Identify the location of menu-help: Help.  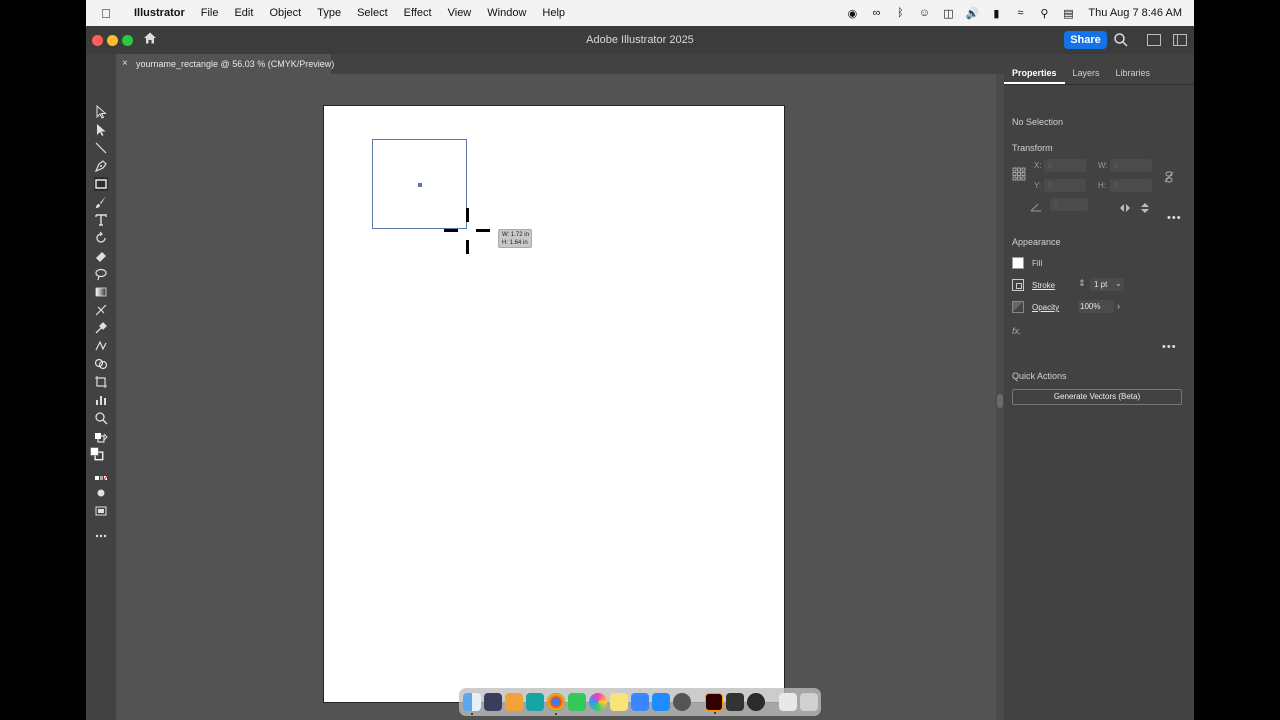
(553, 13).